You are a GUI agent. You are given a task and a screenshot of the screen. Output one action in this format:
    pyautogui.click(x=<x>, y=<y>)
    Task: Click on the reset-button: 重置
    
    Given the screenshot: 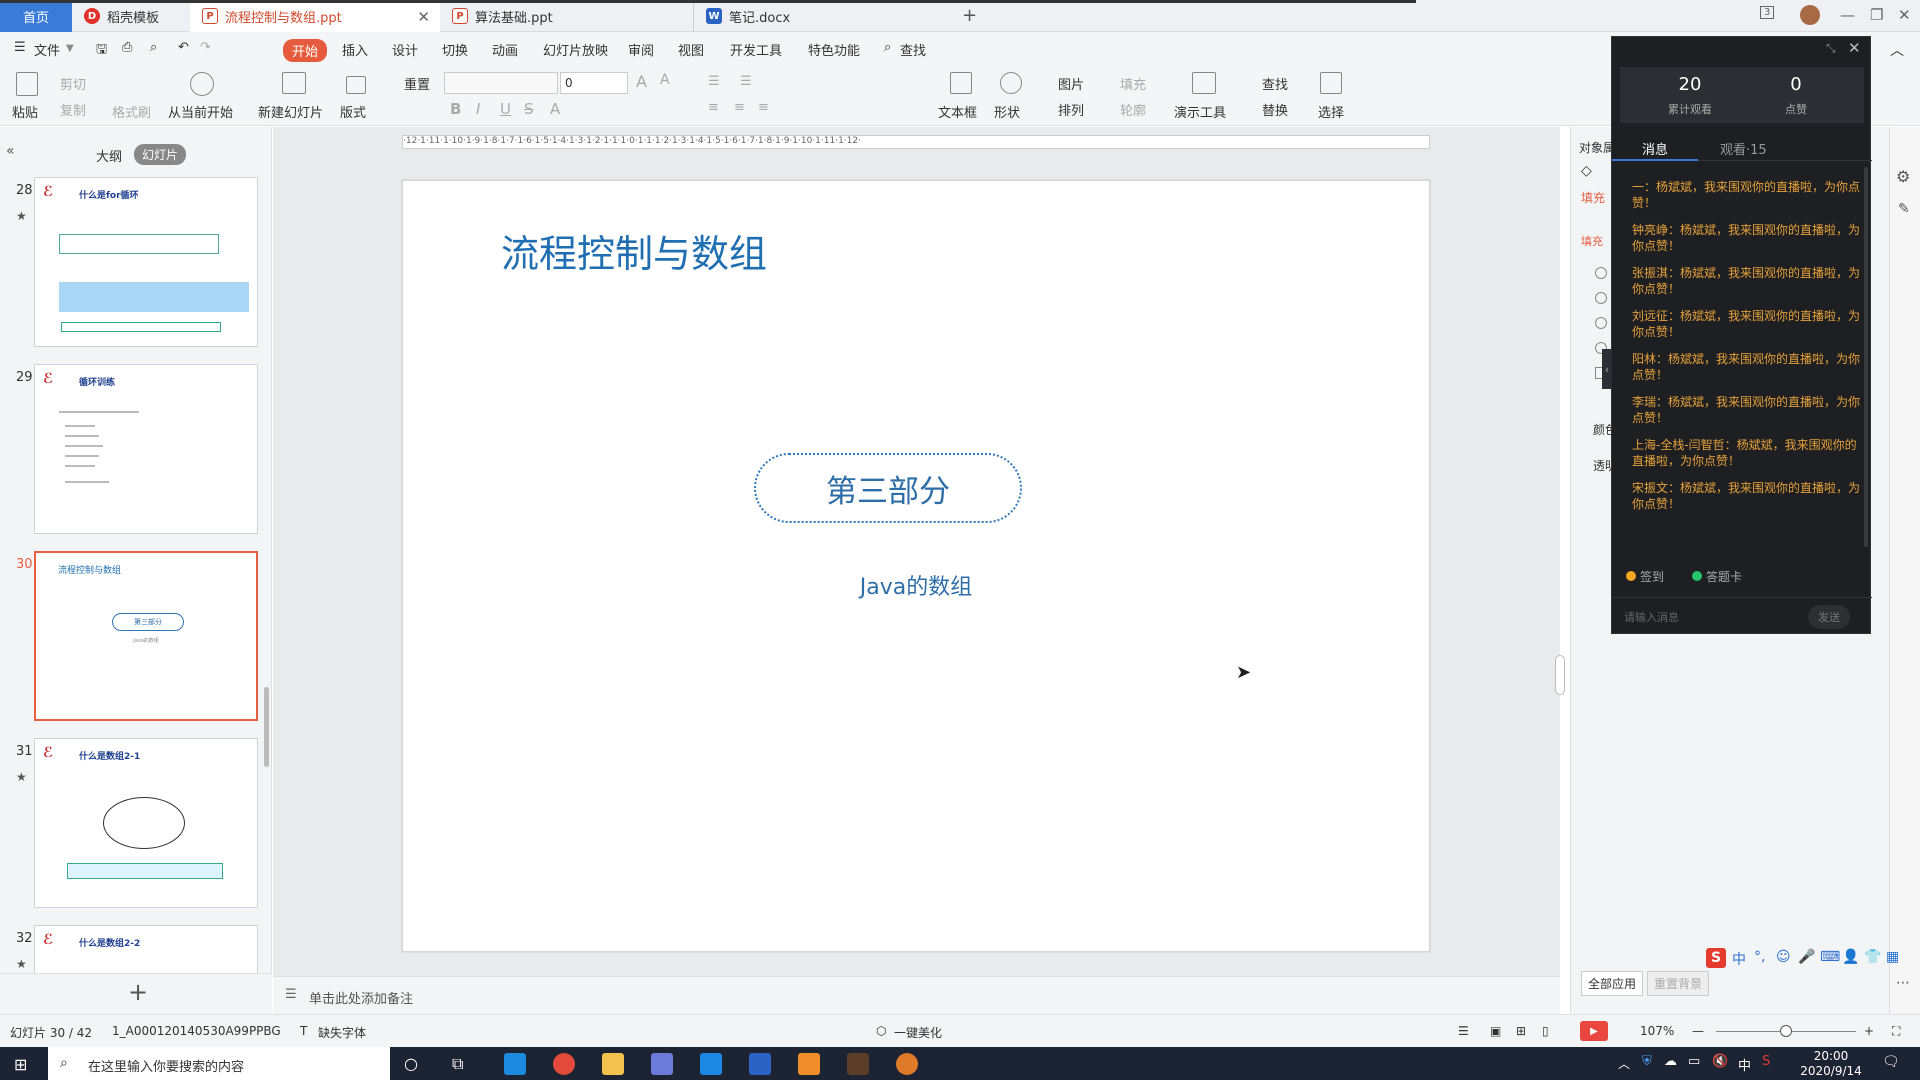 What is the action you would take?
    pyautogui.click(x=417, y=83)
    